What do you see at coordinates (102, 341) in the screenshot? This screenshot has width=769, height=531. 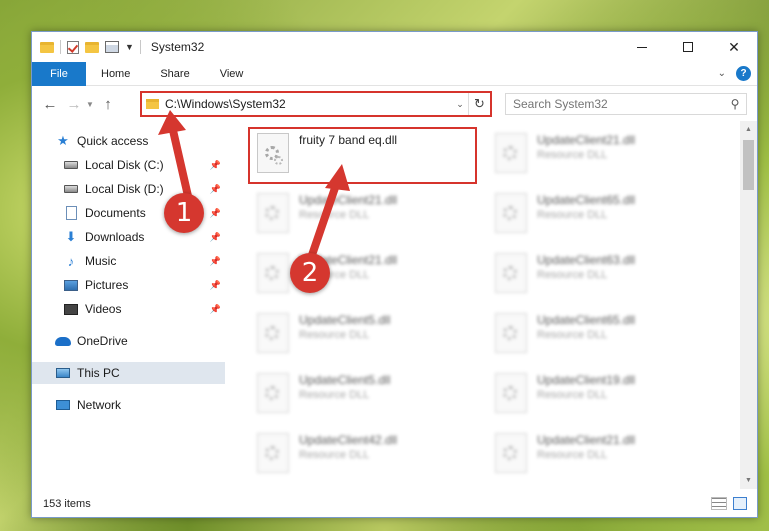 I see `sidebar-item-label: OneDrive` at bounding box center [102, 341].